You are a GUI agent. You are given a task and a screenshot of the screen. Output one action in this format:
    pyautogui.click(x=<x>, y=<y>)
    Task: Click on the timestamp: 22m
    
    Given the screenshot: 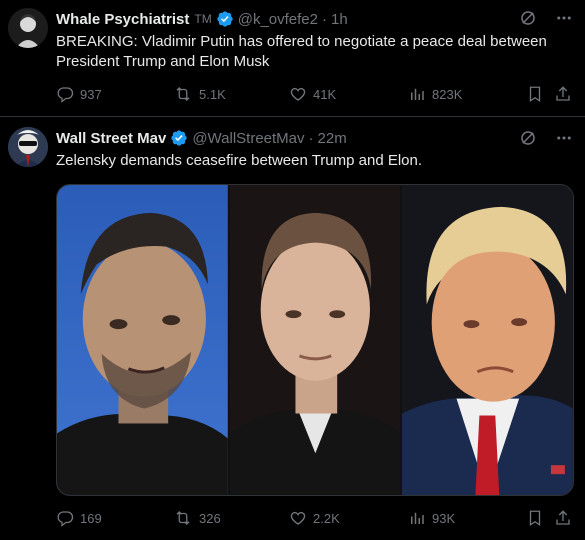 What is the action you would take?
    pyautogui.click(x=332, y=138)
    